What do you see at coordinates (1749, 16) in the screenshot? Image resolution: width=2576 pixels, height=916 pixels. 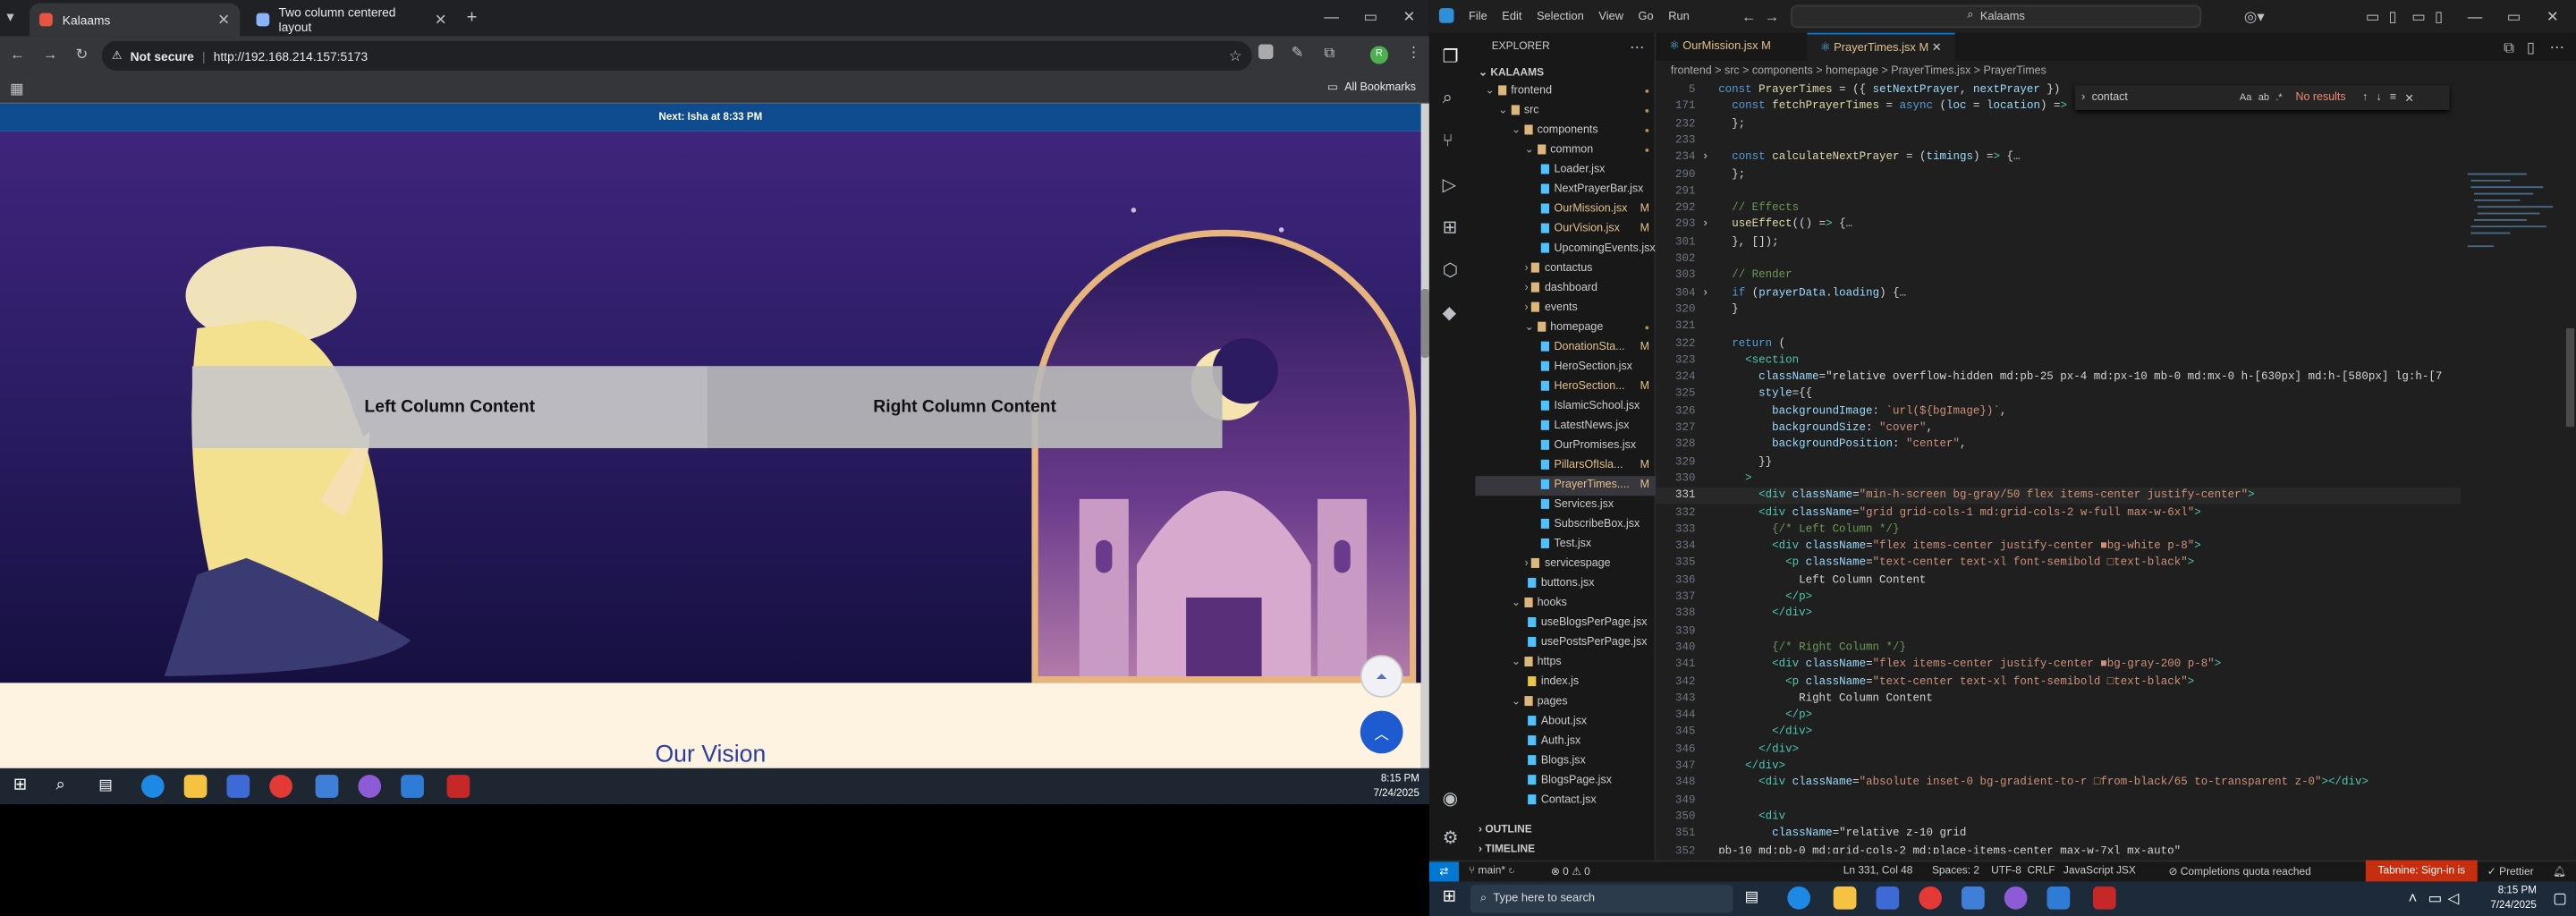 I see `back-icon: ←` at bounding box center [1749, 16].